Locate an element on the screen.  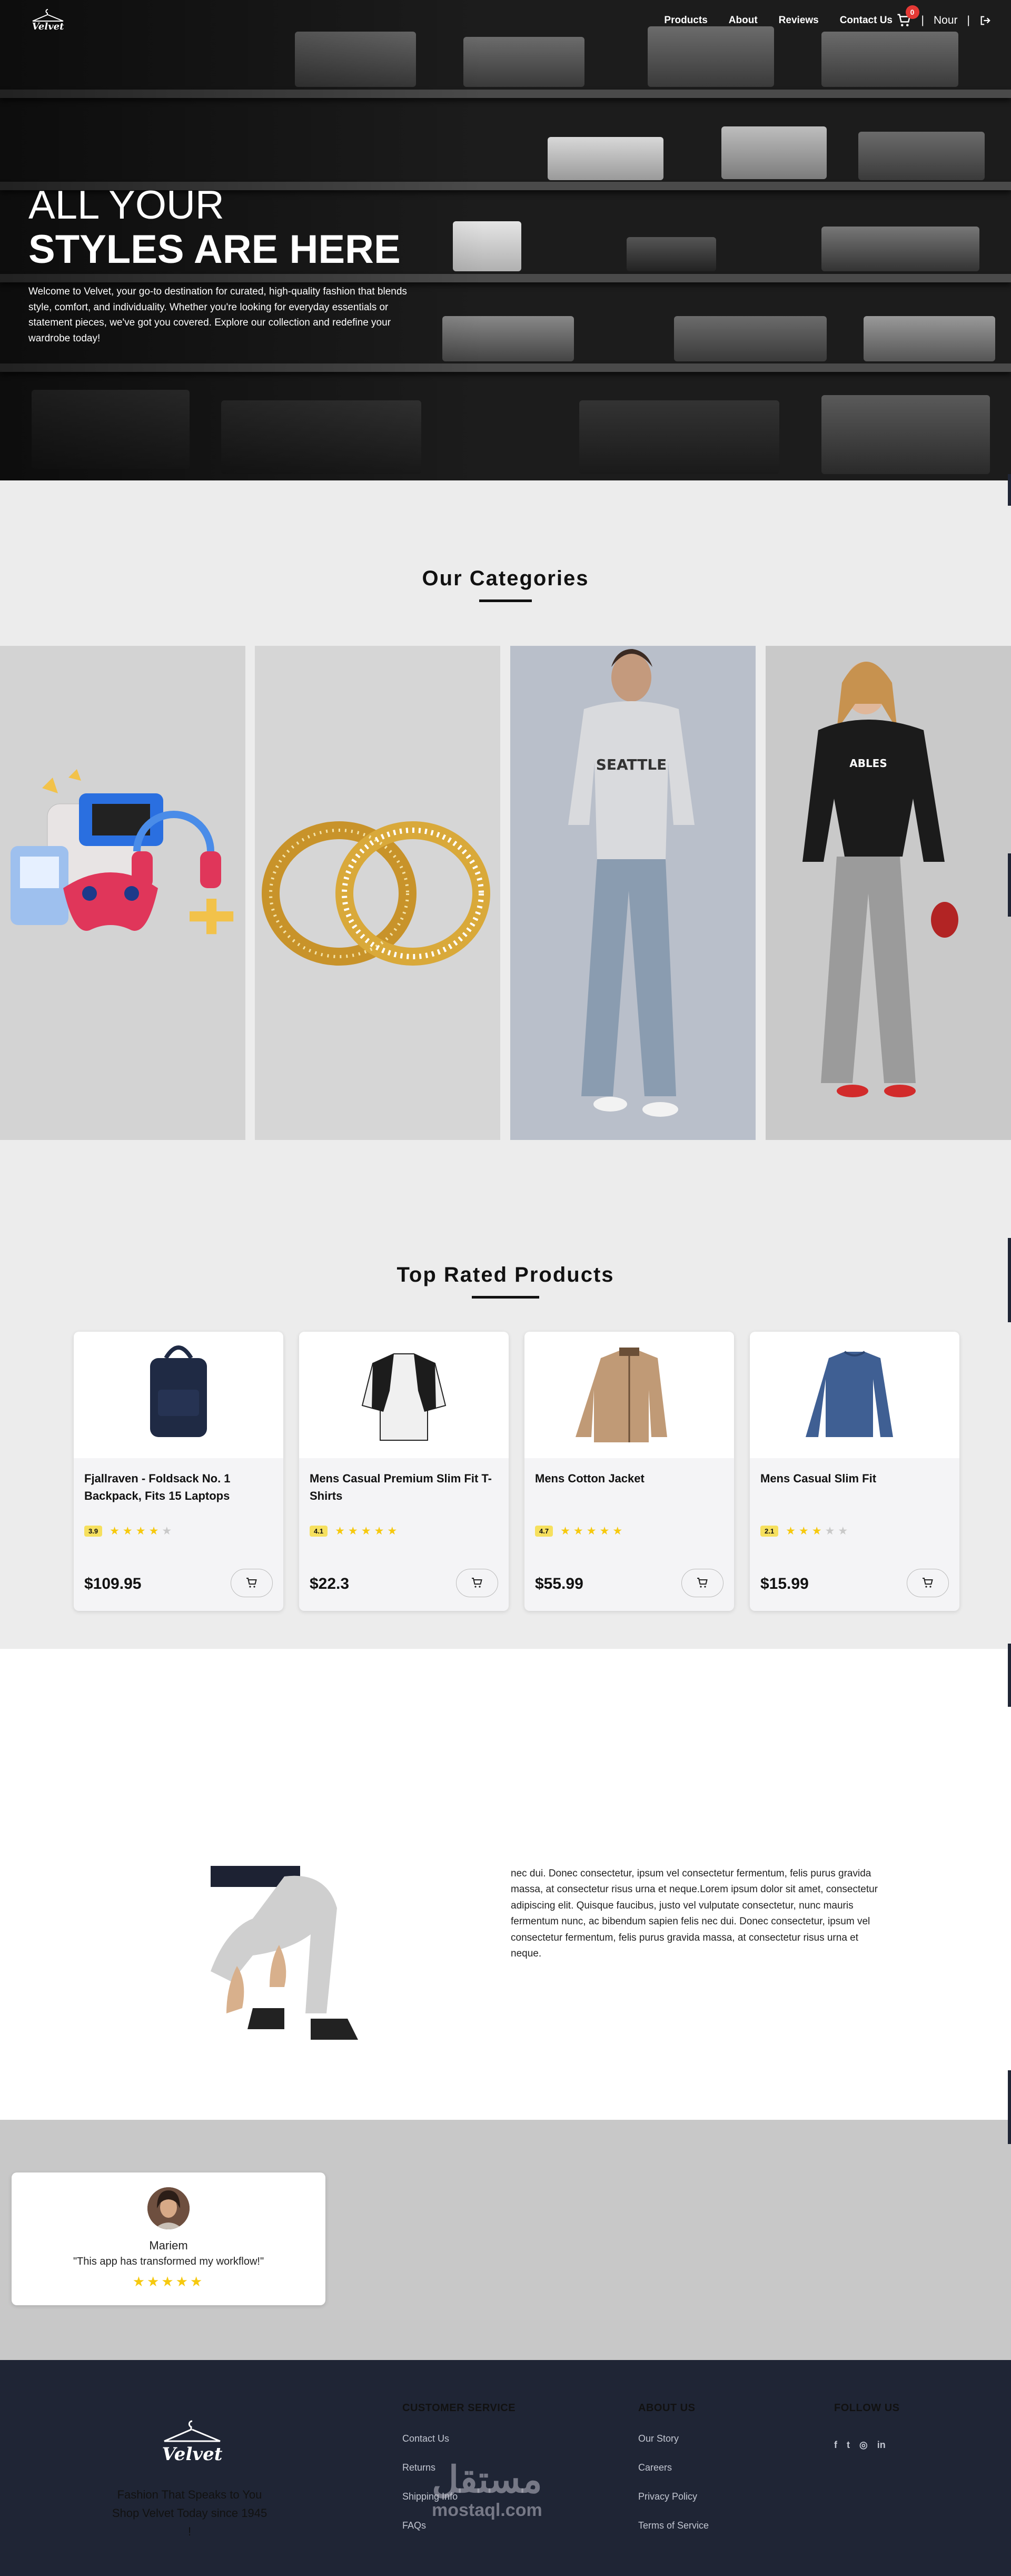
user-name: Nour is located at coordinates (946, 20).